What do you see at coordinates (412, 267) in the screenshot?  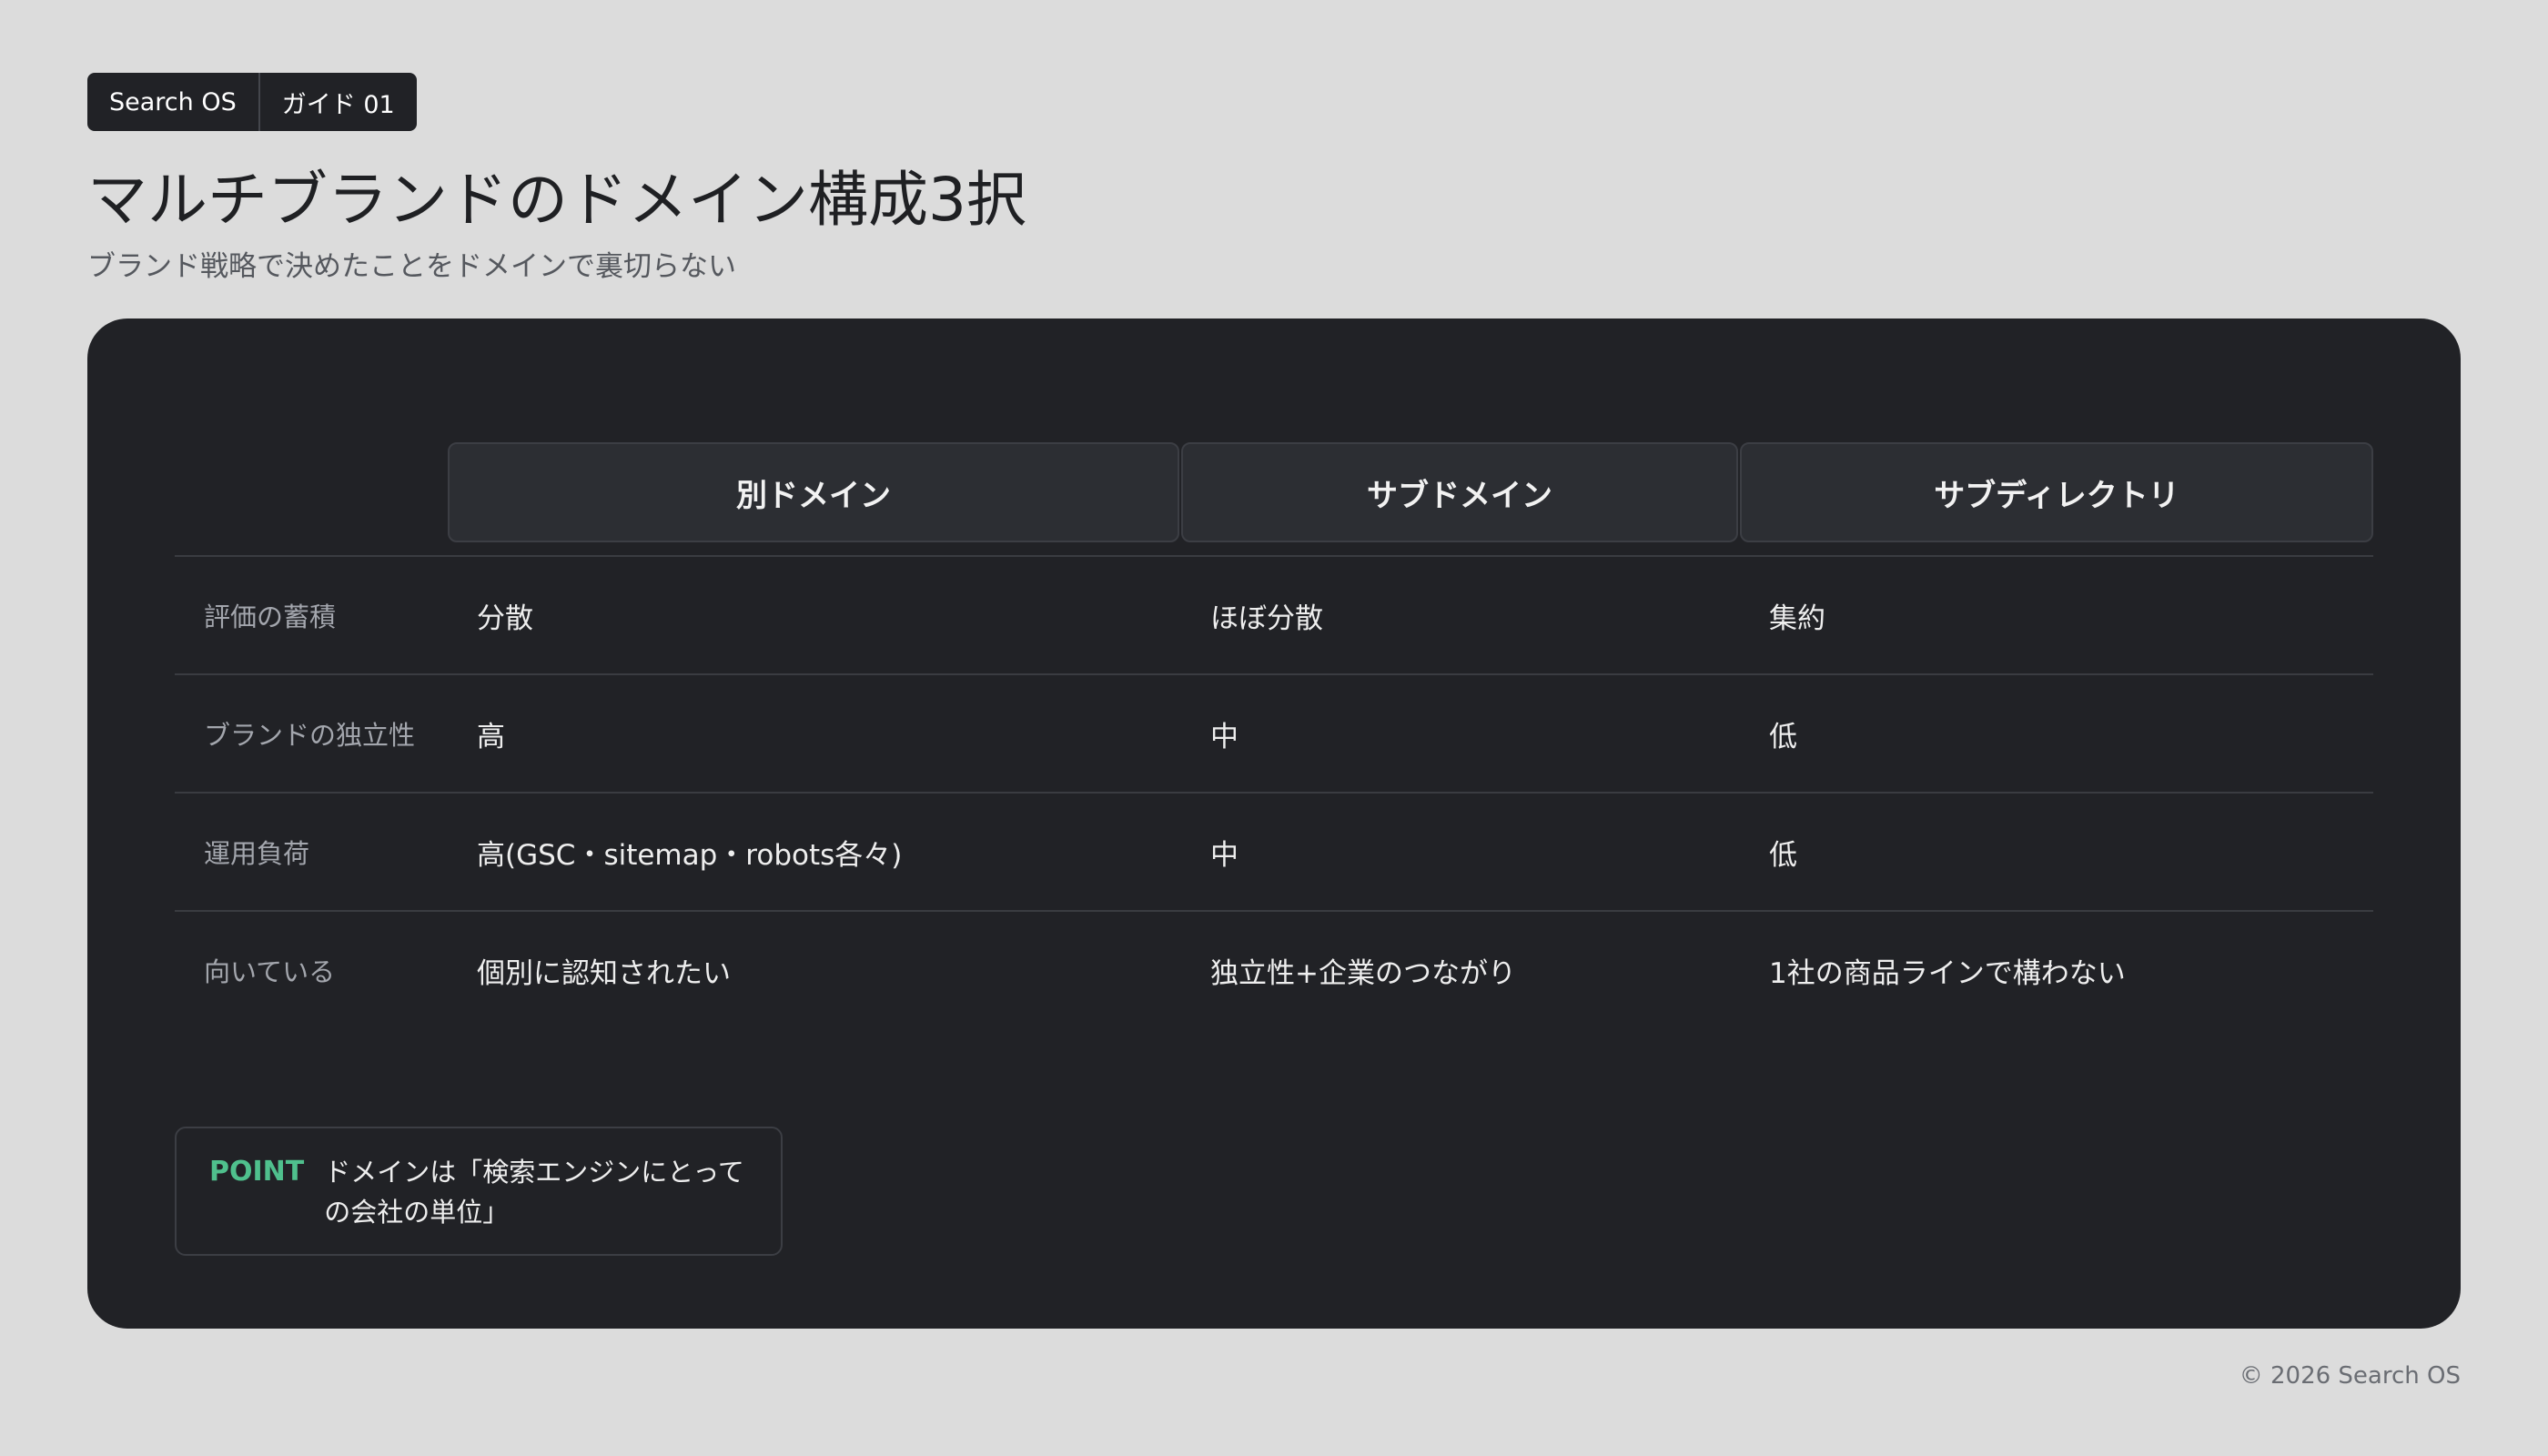 I see `page-subtitle: ブランド戦略で決めたことをドメインで裏切らない` at bounding box center [412, 267].